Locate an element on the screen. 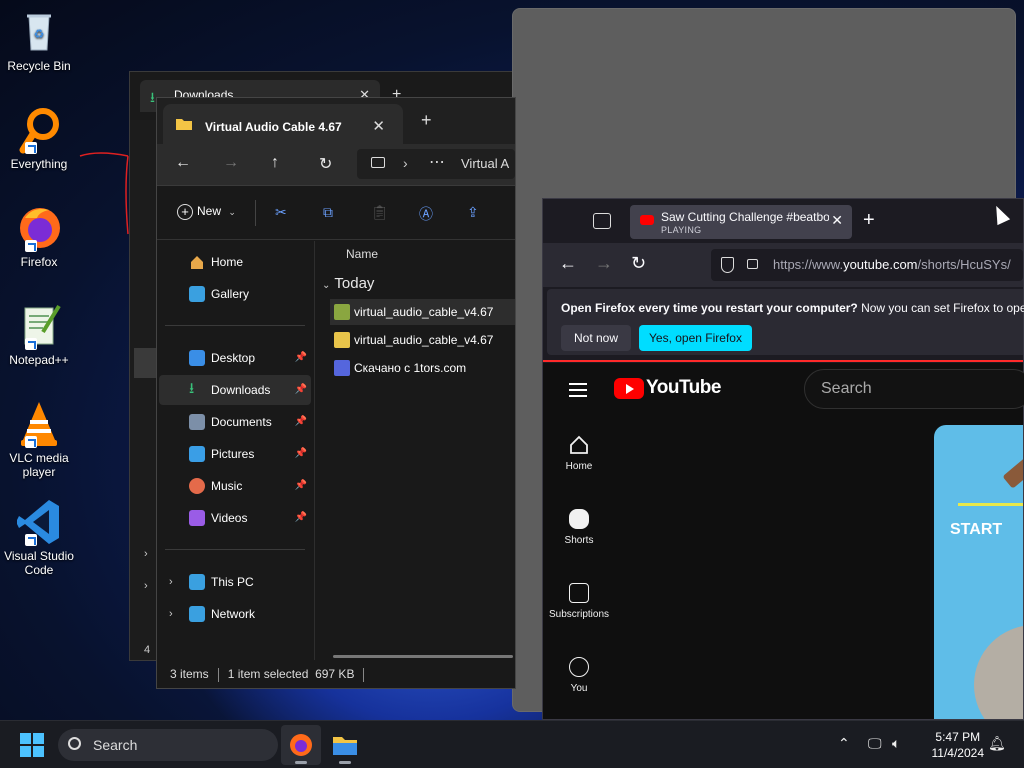 Image resolution: width=1024 pixels, height=768 pixels. taskbar-app-file-explorer is located at coordinates (345, 745).